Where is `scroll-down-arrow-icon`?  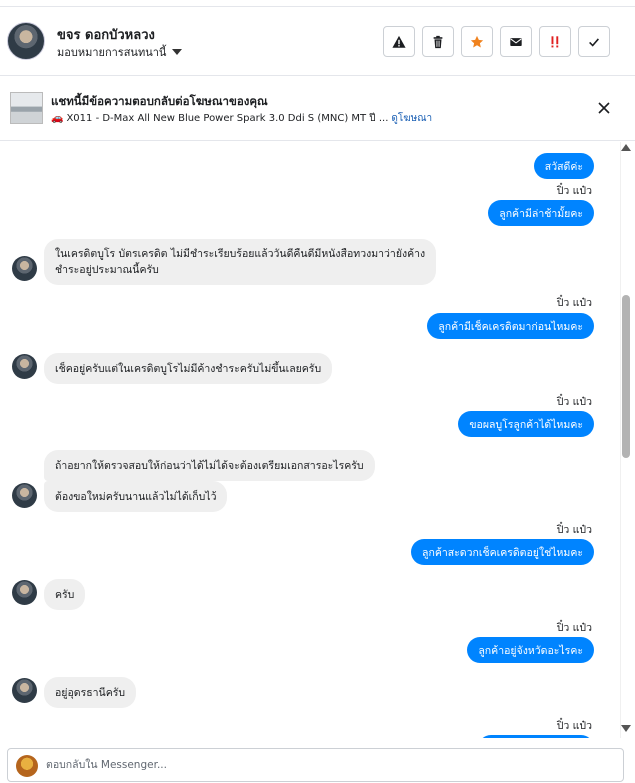 scroll-down-arrow-icon is located at coordinates (626, 728).